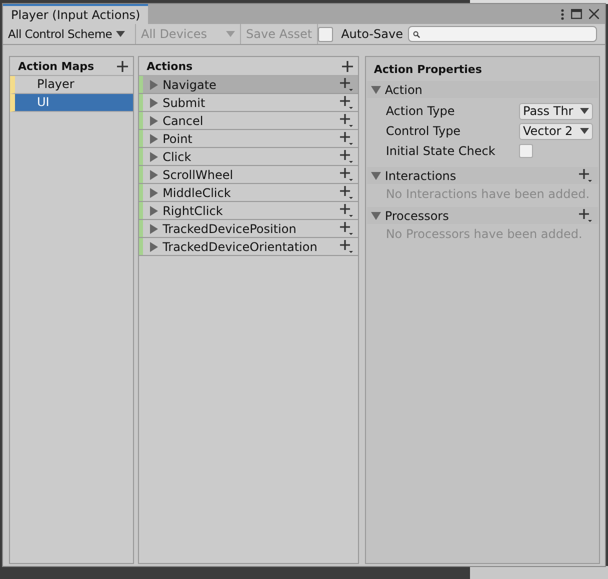 The width and height of the screenshot is (608, 579). What do you see at coordinates (56, 66) in the screenshot?
I see `panel-title: Action Maps` at bounding box center [56, 66].